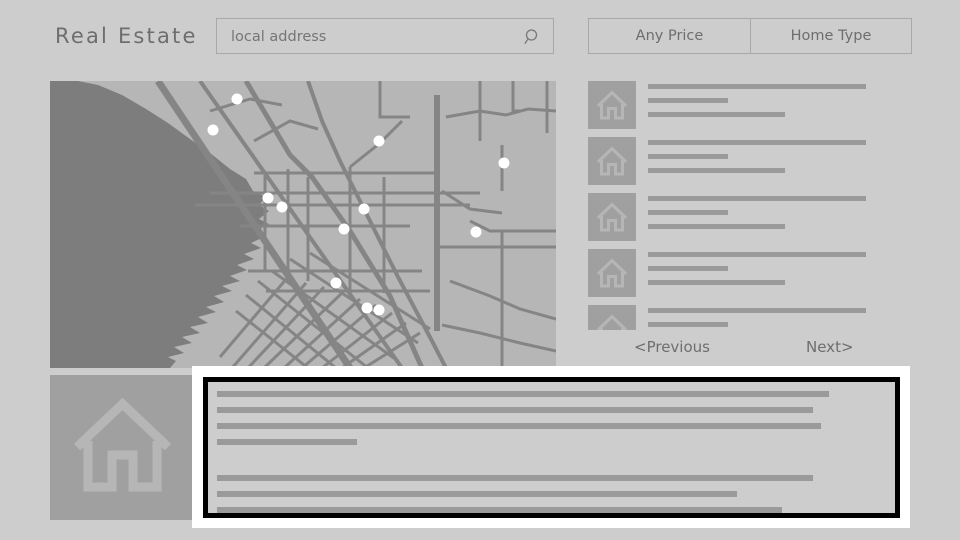 The width and height of the screenshot is (960, 540). I want to click on filter-any-price-label: Any Price, so click(669, 36).